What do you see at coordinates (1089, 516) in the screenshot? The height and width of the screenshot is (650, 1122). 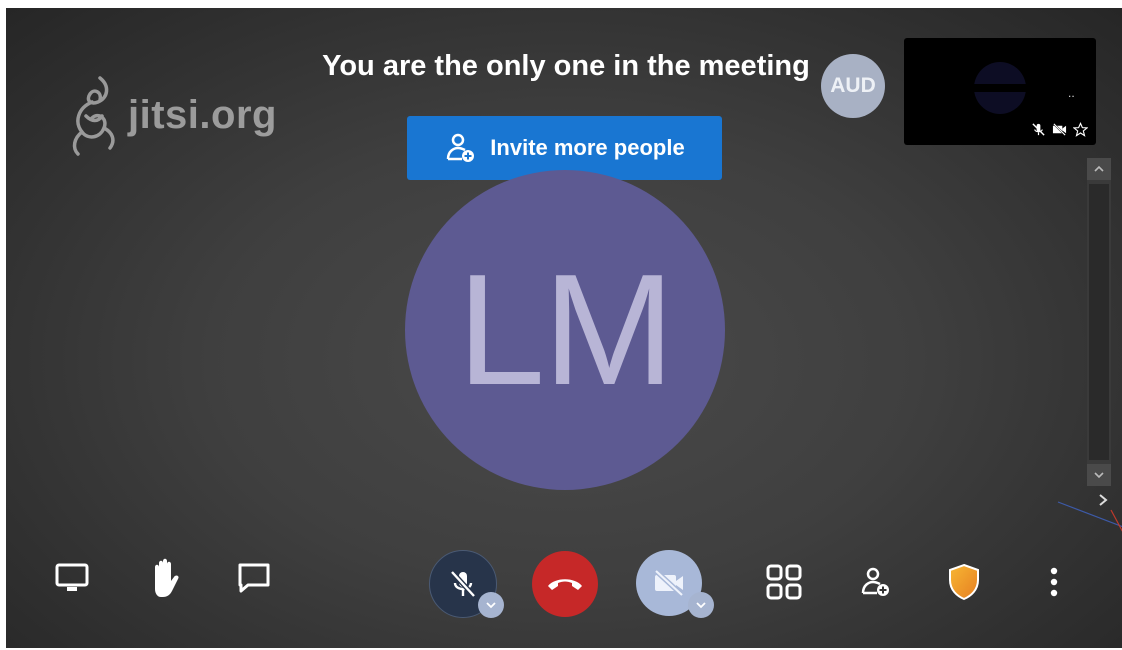 I see `annotation-line` at bounding box center [1089, 516].